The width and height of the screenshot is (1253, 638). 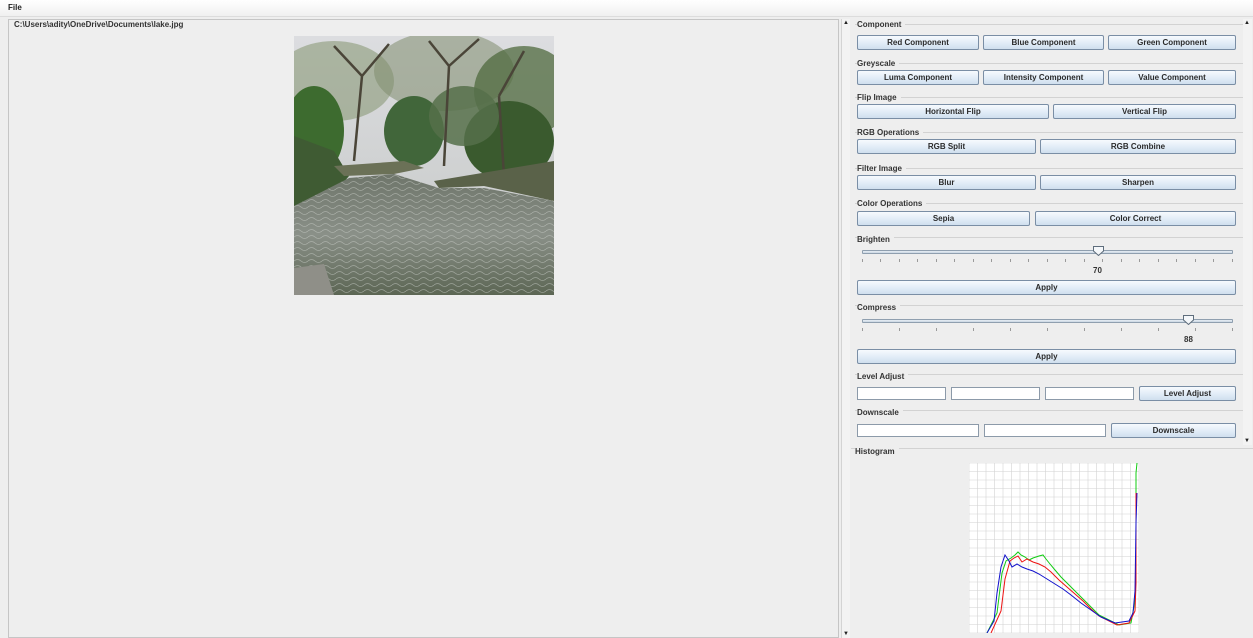 What do you see at coordinates (1173, 430) in the screenshot?
I see `downscale-button: Downscale` at bounding box center [1173, 430].